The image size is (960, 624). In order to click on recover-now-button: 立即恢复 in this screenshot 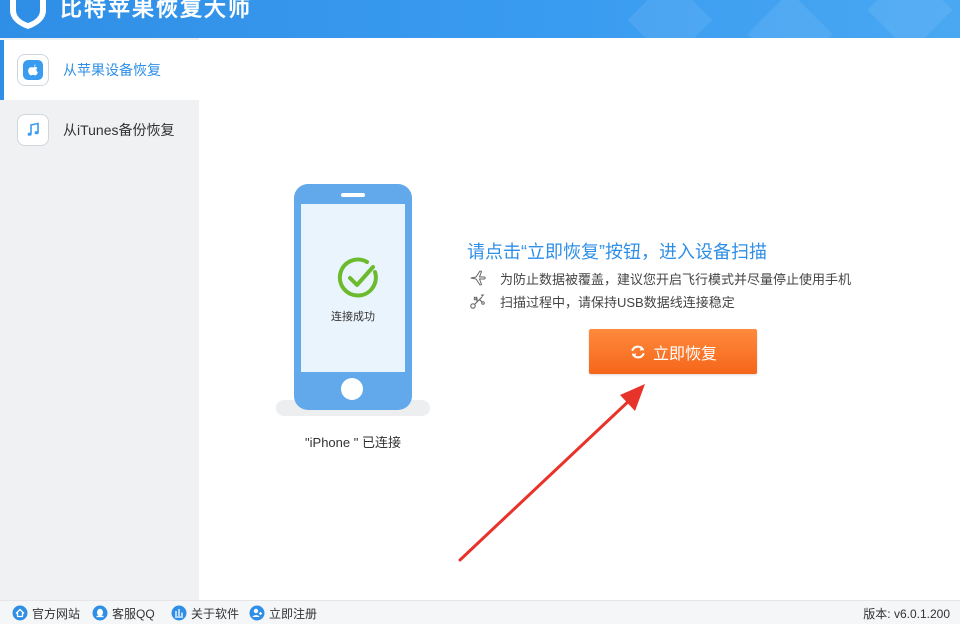, I will do `click(673, 351)`.